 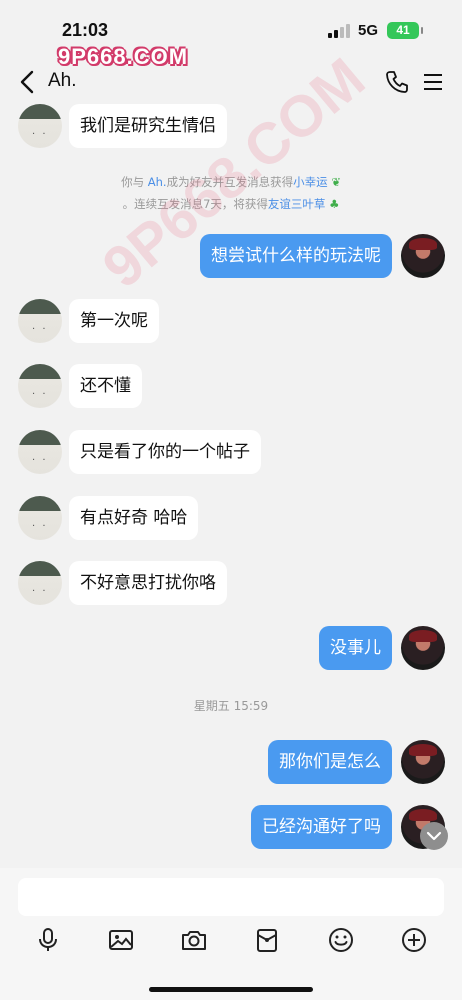 I want to click on status-time: 21:03, so click(x=85, y=30).